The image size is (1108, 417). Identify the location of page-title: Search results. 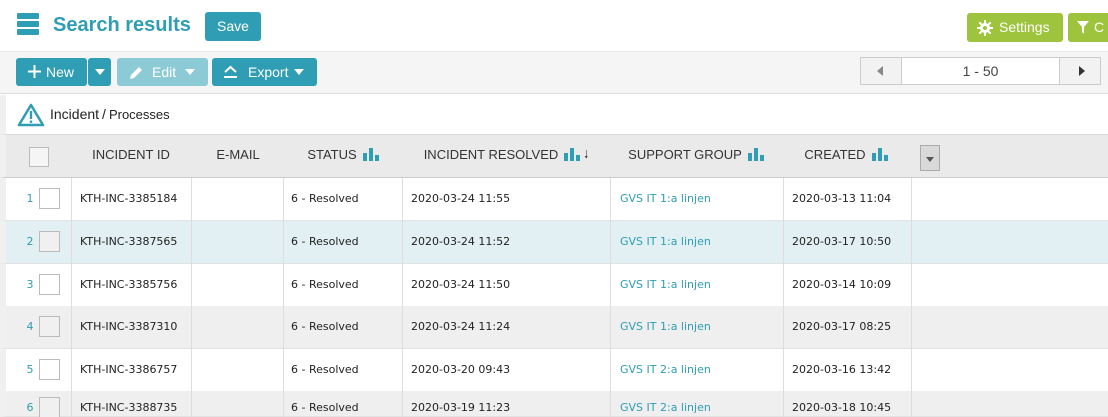
(122, 25).